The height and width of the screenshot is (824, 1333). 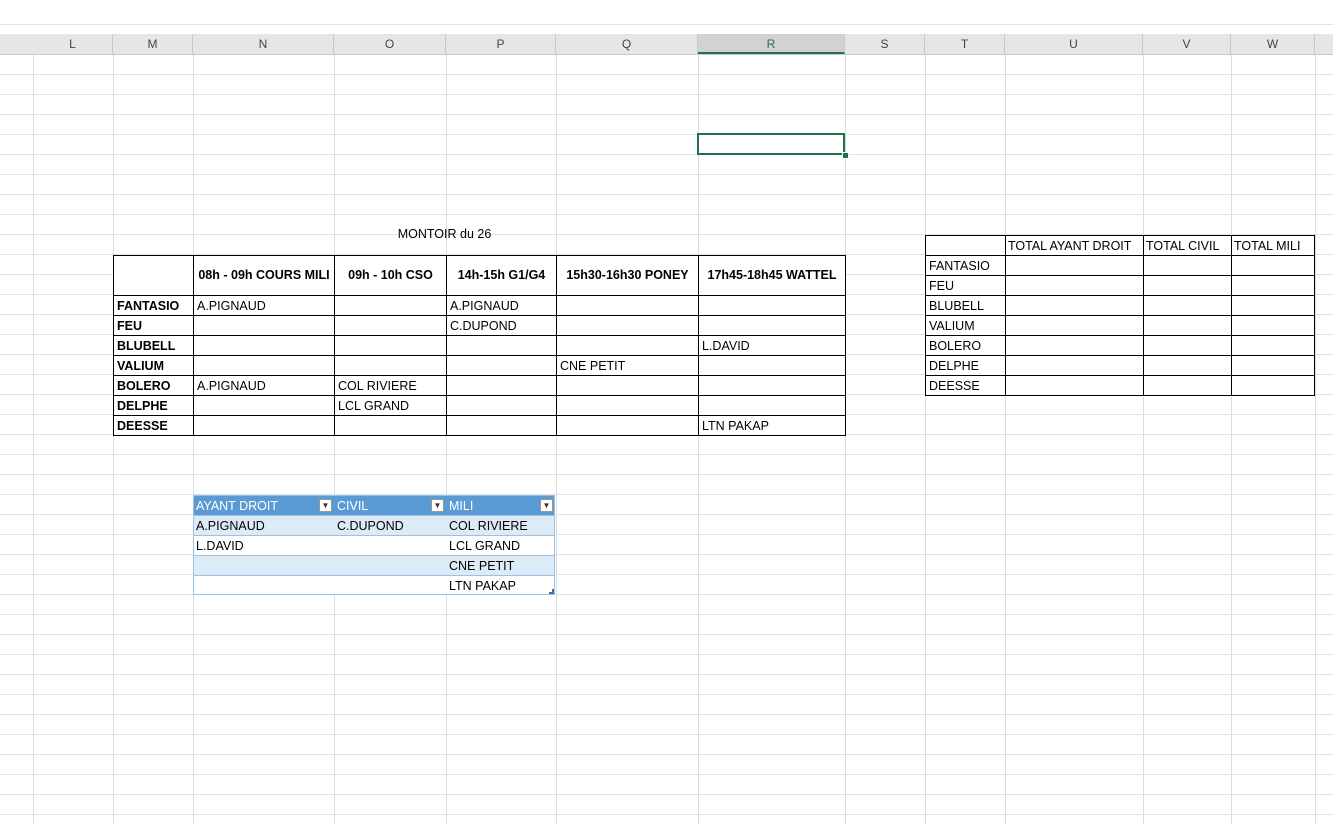 What do you see at coordinates (73, 44) in the screenshot?
I see `column-header-l: L` at bounding box center [73, 44].